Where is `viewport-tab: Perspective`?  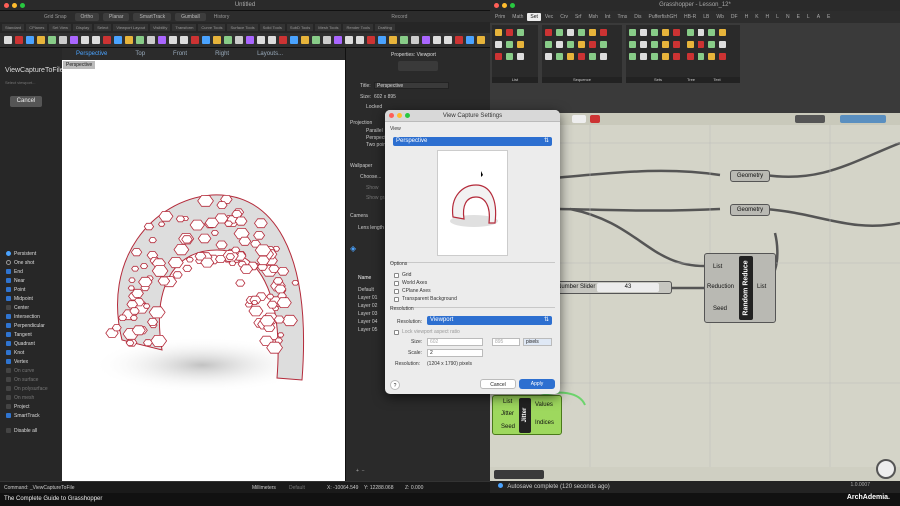
viewport-tab: Perspective is located at coordinates (91, 54).